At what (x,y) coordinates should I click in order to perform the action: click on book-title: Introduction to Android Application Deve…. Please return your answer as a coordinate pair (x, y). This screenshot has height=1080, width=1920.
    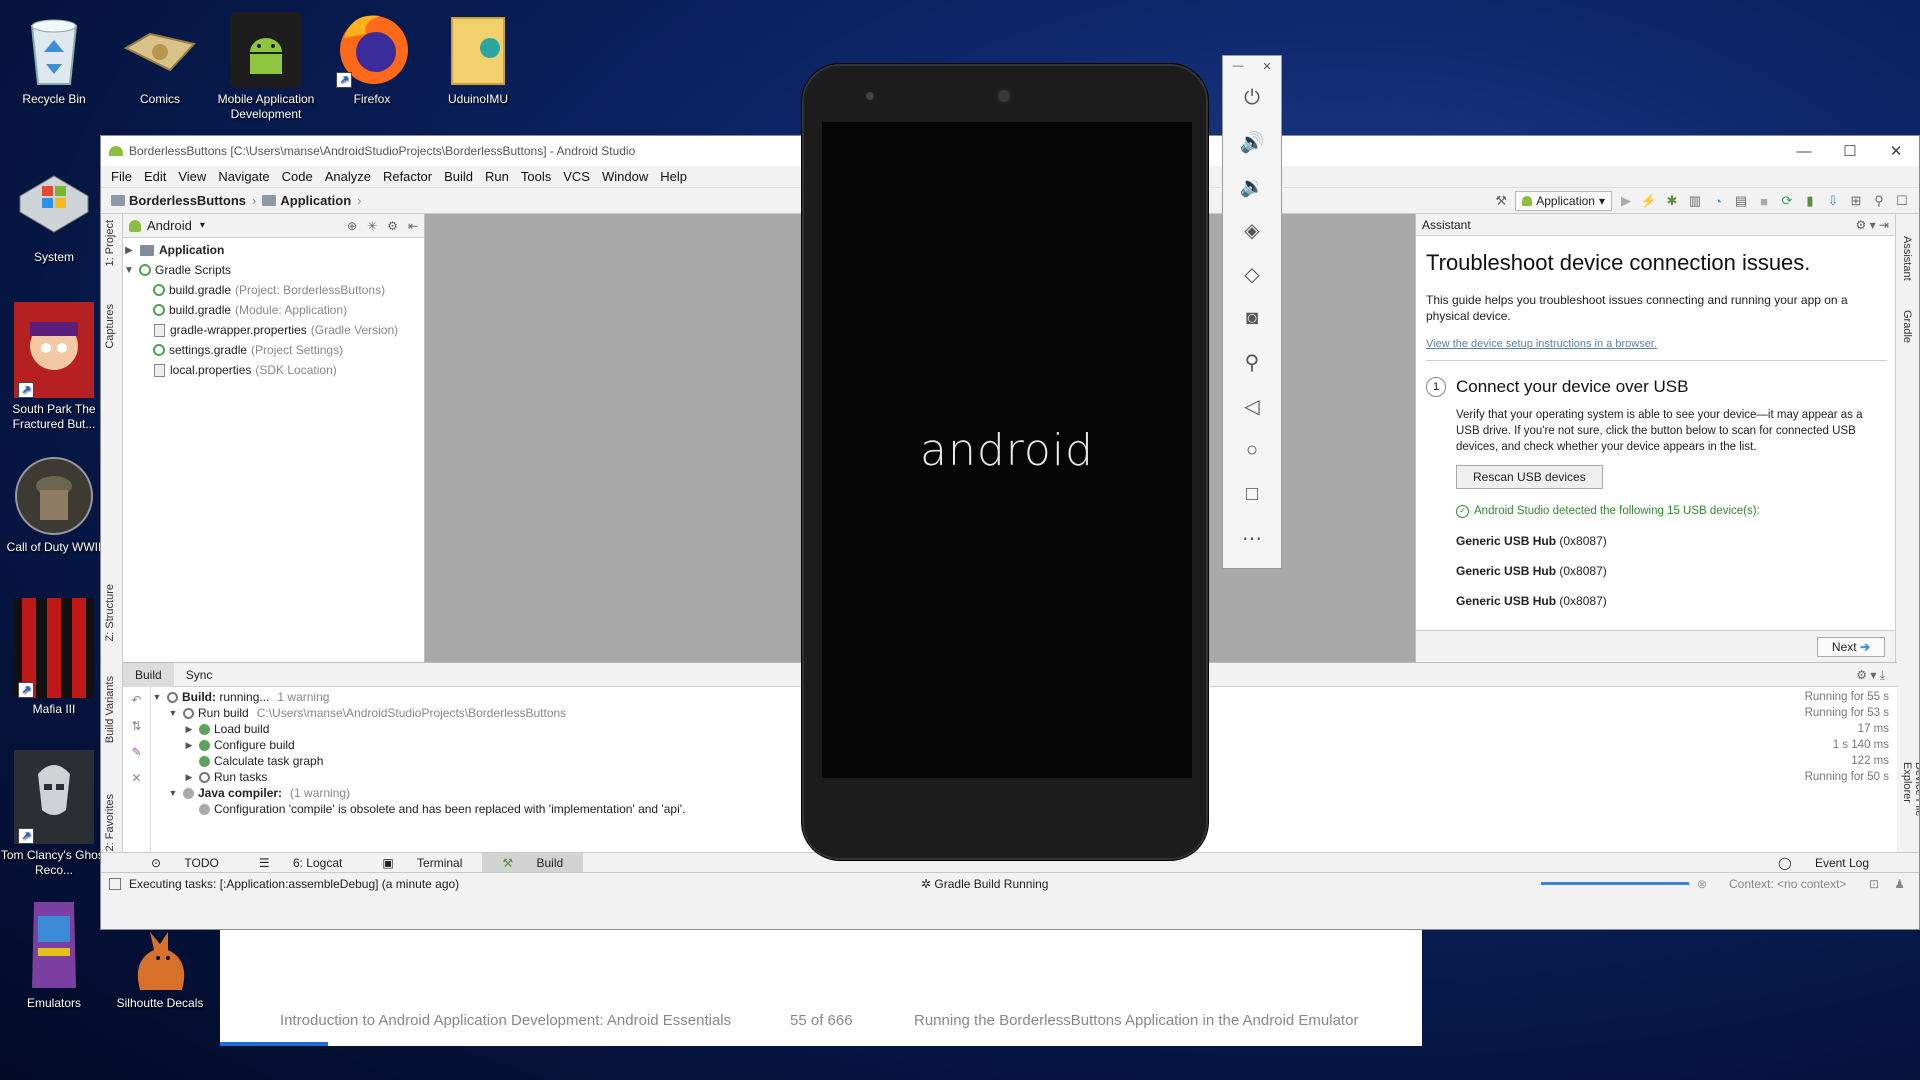
    Looking at the image, I should click on (505, 1020).